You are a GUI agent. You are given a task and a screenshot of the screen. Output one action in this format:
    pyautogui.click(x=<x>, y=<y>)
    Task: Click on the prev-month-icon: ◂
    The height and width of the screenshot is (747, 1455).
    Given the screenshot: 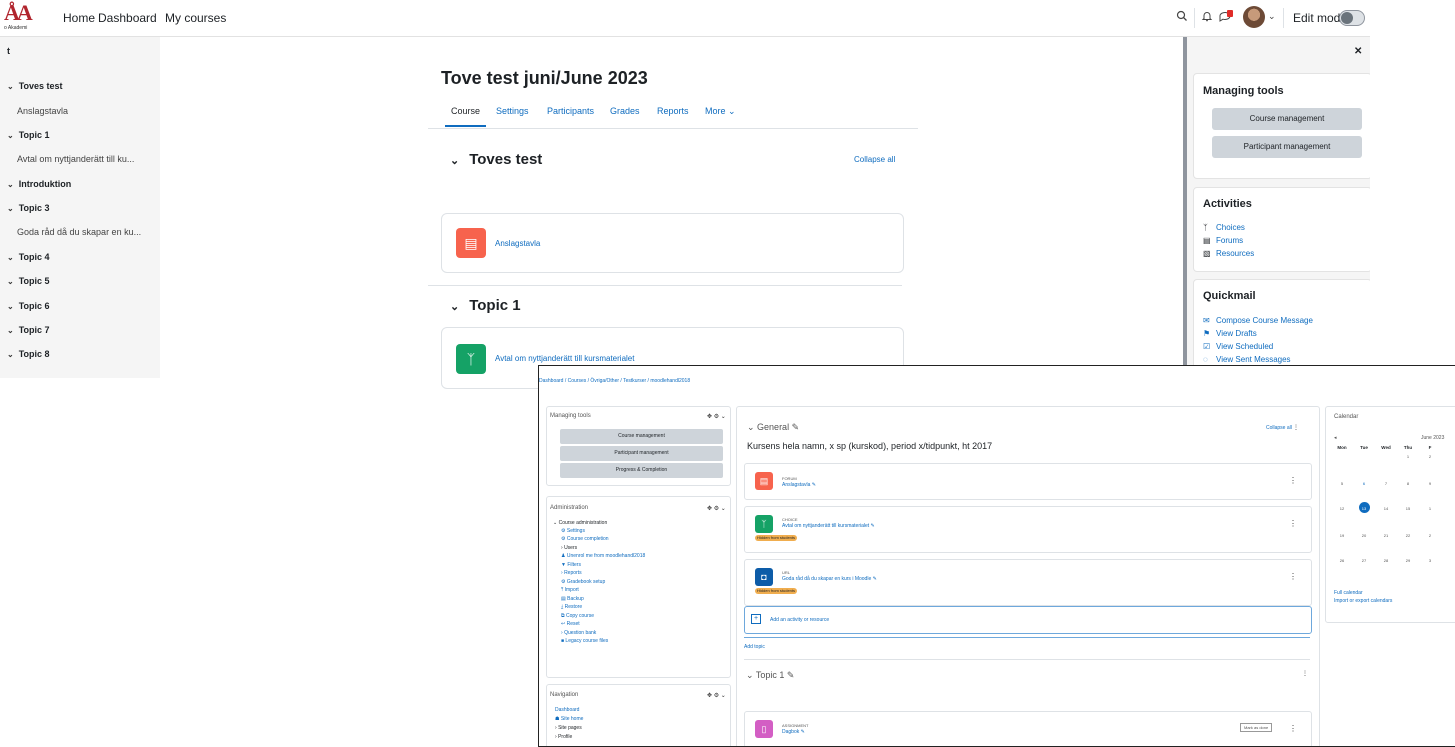 What is the action you would take?
    pyautogui.click(x=1335, y=438)
    